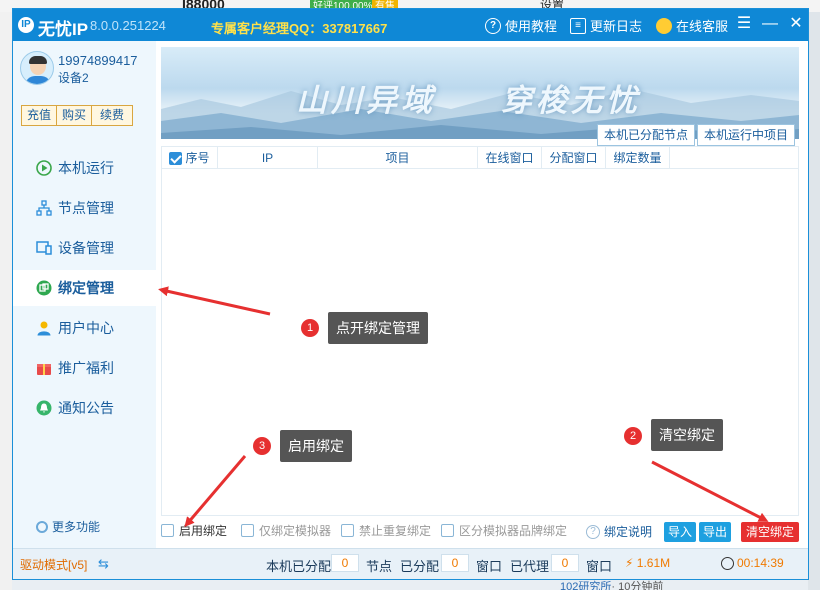 This screenshot has height=590, width=820. Describe the element at coordinates (629, 563) in the screenshot. I see `lightning-icon: ⚡` at that location.